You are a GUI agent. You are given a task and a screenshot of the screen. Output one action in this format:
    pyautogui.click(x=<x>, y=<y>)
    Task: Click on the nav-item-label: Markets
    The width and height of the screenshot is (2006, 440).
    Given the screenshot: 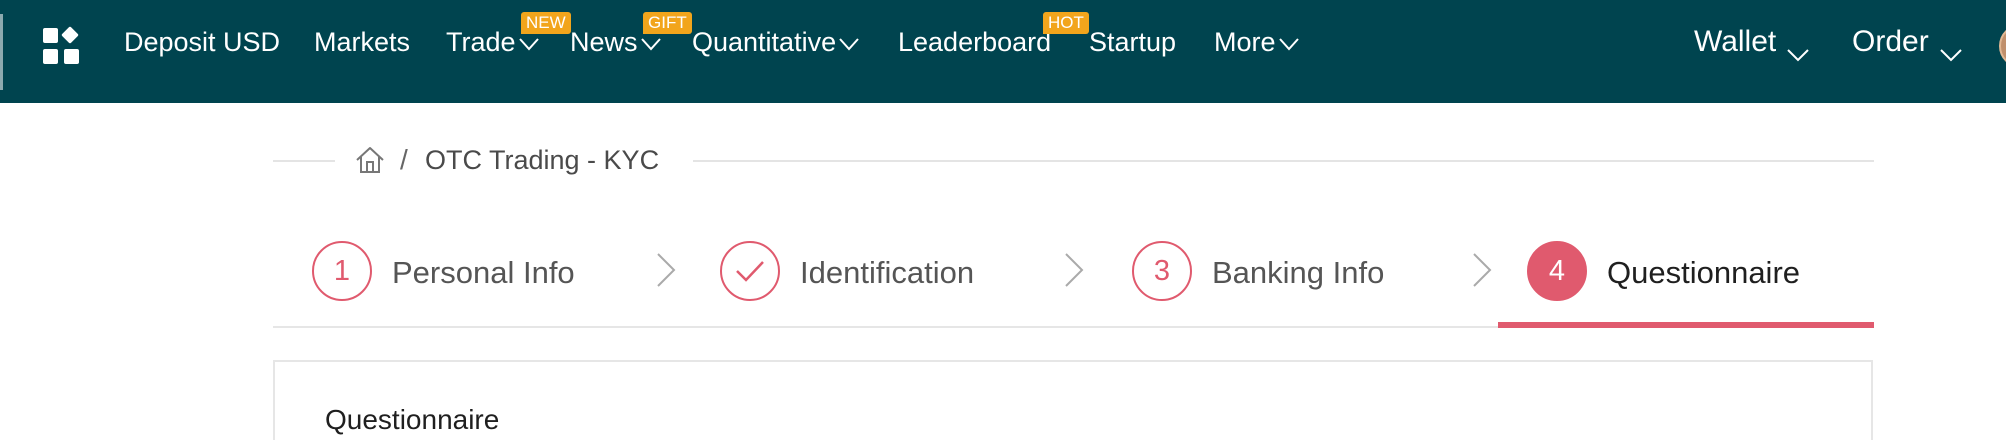 What is the action you would take?
    pyautogui.click(x=362, y=42)
    